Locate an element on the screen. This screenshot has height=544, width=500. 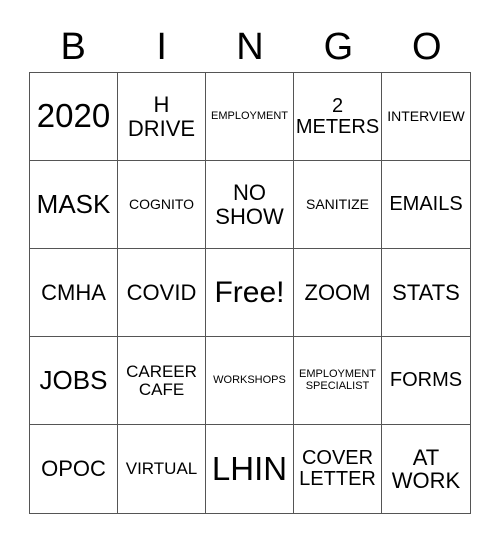
bingo-header: B I N G O is located at coordinates (250, 47).